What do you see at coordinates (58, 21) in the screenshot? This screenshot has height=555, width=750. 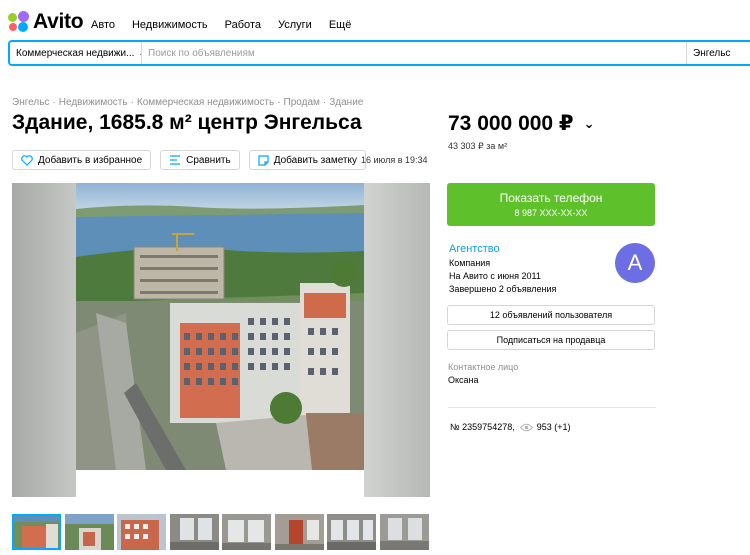 I see `logo-text: Avito` at bounding box center [58, 21].